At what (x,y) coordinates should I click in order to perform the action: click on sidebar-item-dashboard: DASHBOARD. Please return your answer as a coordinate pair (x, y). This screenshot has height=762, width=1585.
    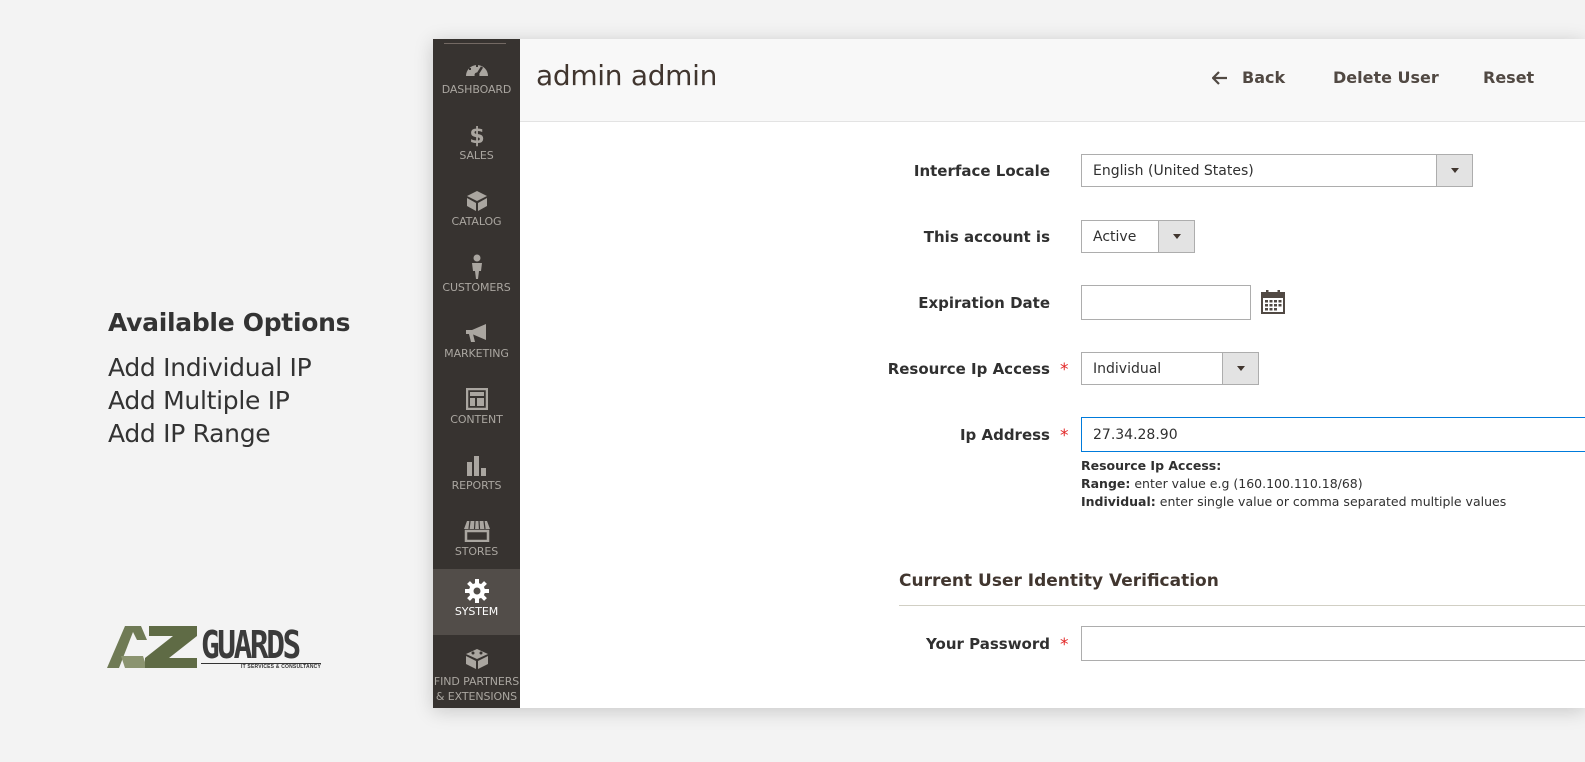
    Looking at the image, I should click on (476, 80).